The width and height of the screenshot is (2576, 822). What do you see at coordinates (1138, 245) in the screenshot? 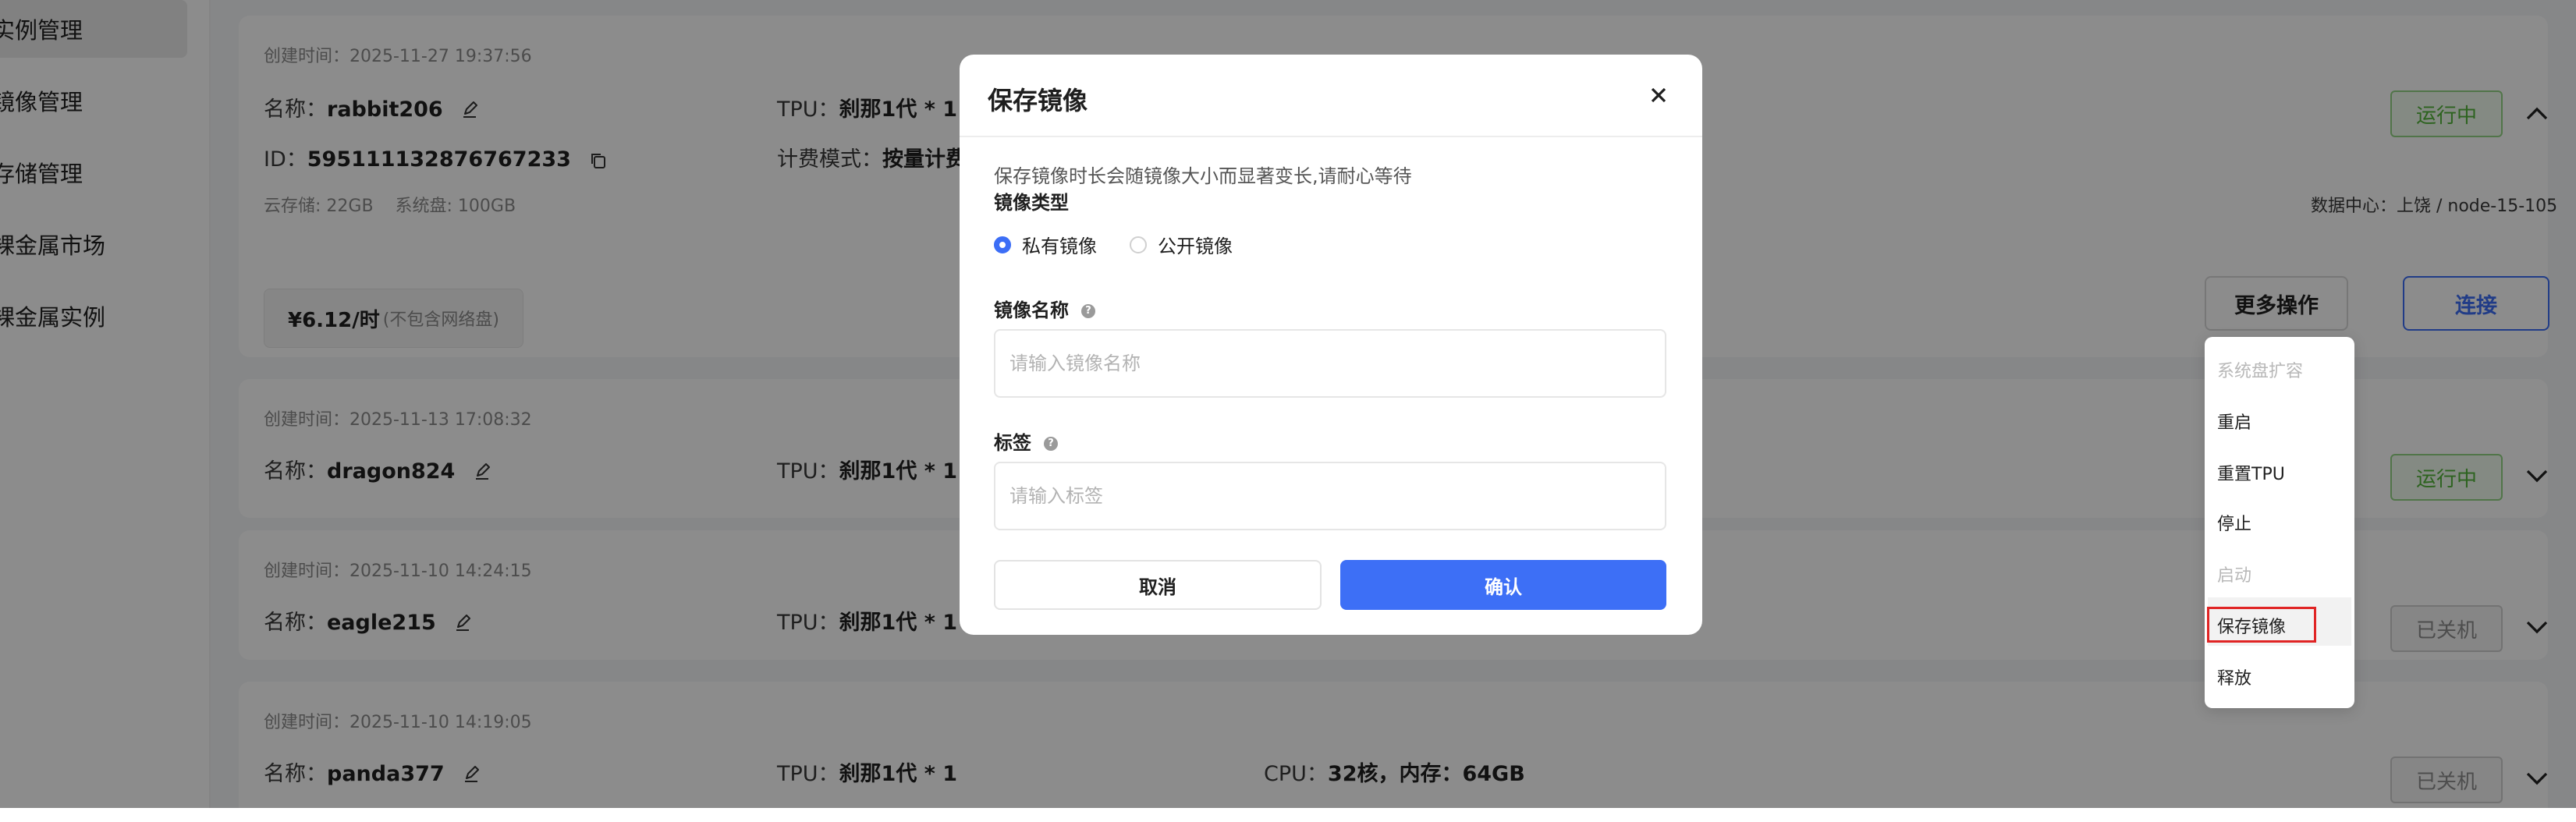
I see `radio-unchecked-icon` at bounding box center [1138, 245].